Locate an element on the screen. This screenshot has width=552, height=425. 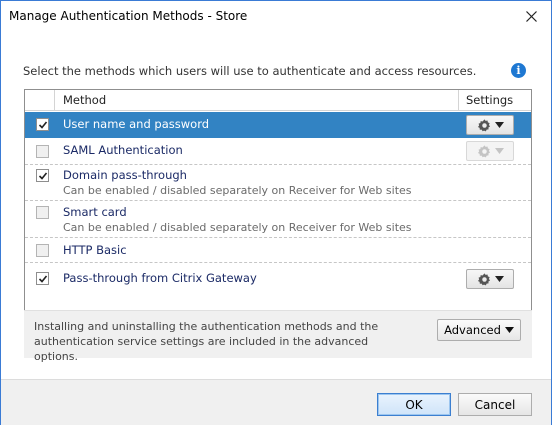
dialog-footer: OK Cancel is located at coordinates (276, 402).